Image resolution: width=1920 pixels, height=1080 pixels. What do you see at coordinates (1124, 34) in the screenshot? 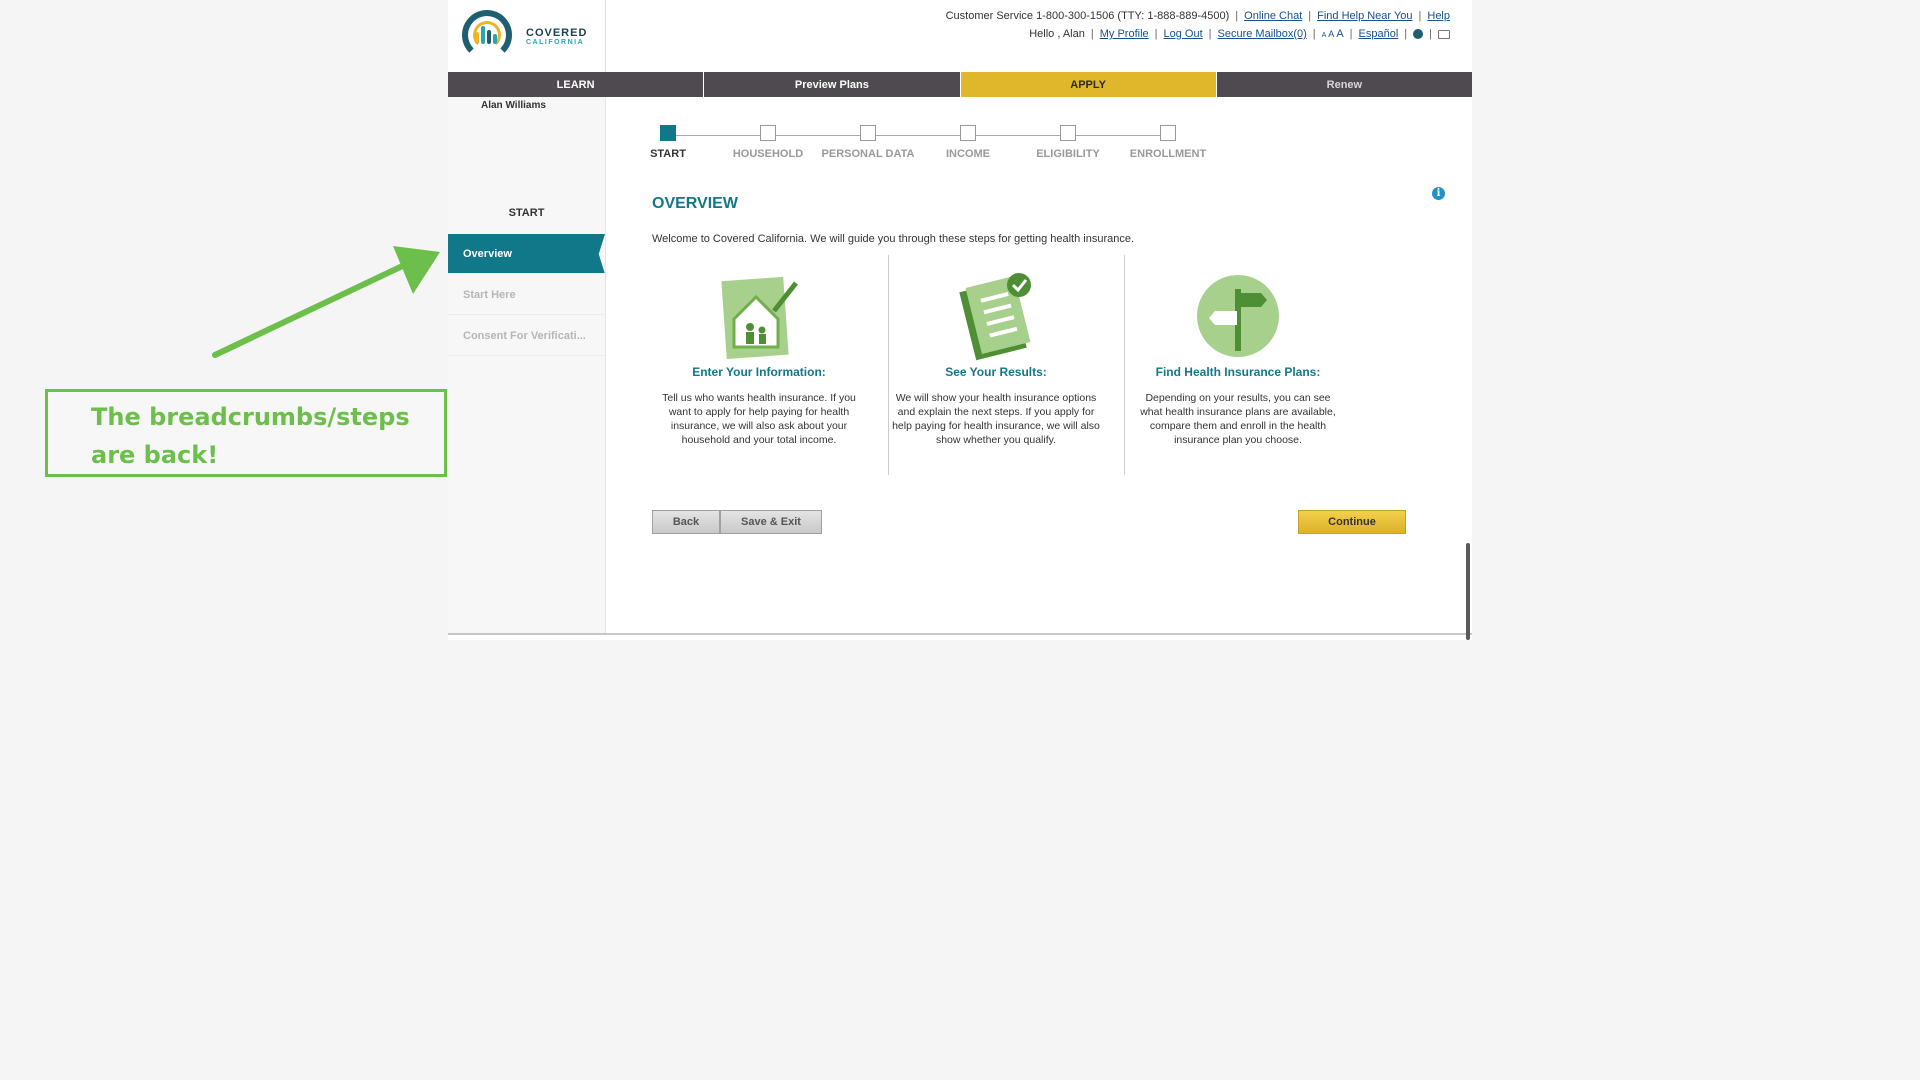
I see `my-profile-link: My Profile` at bounding box center [1124, 34].